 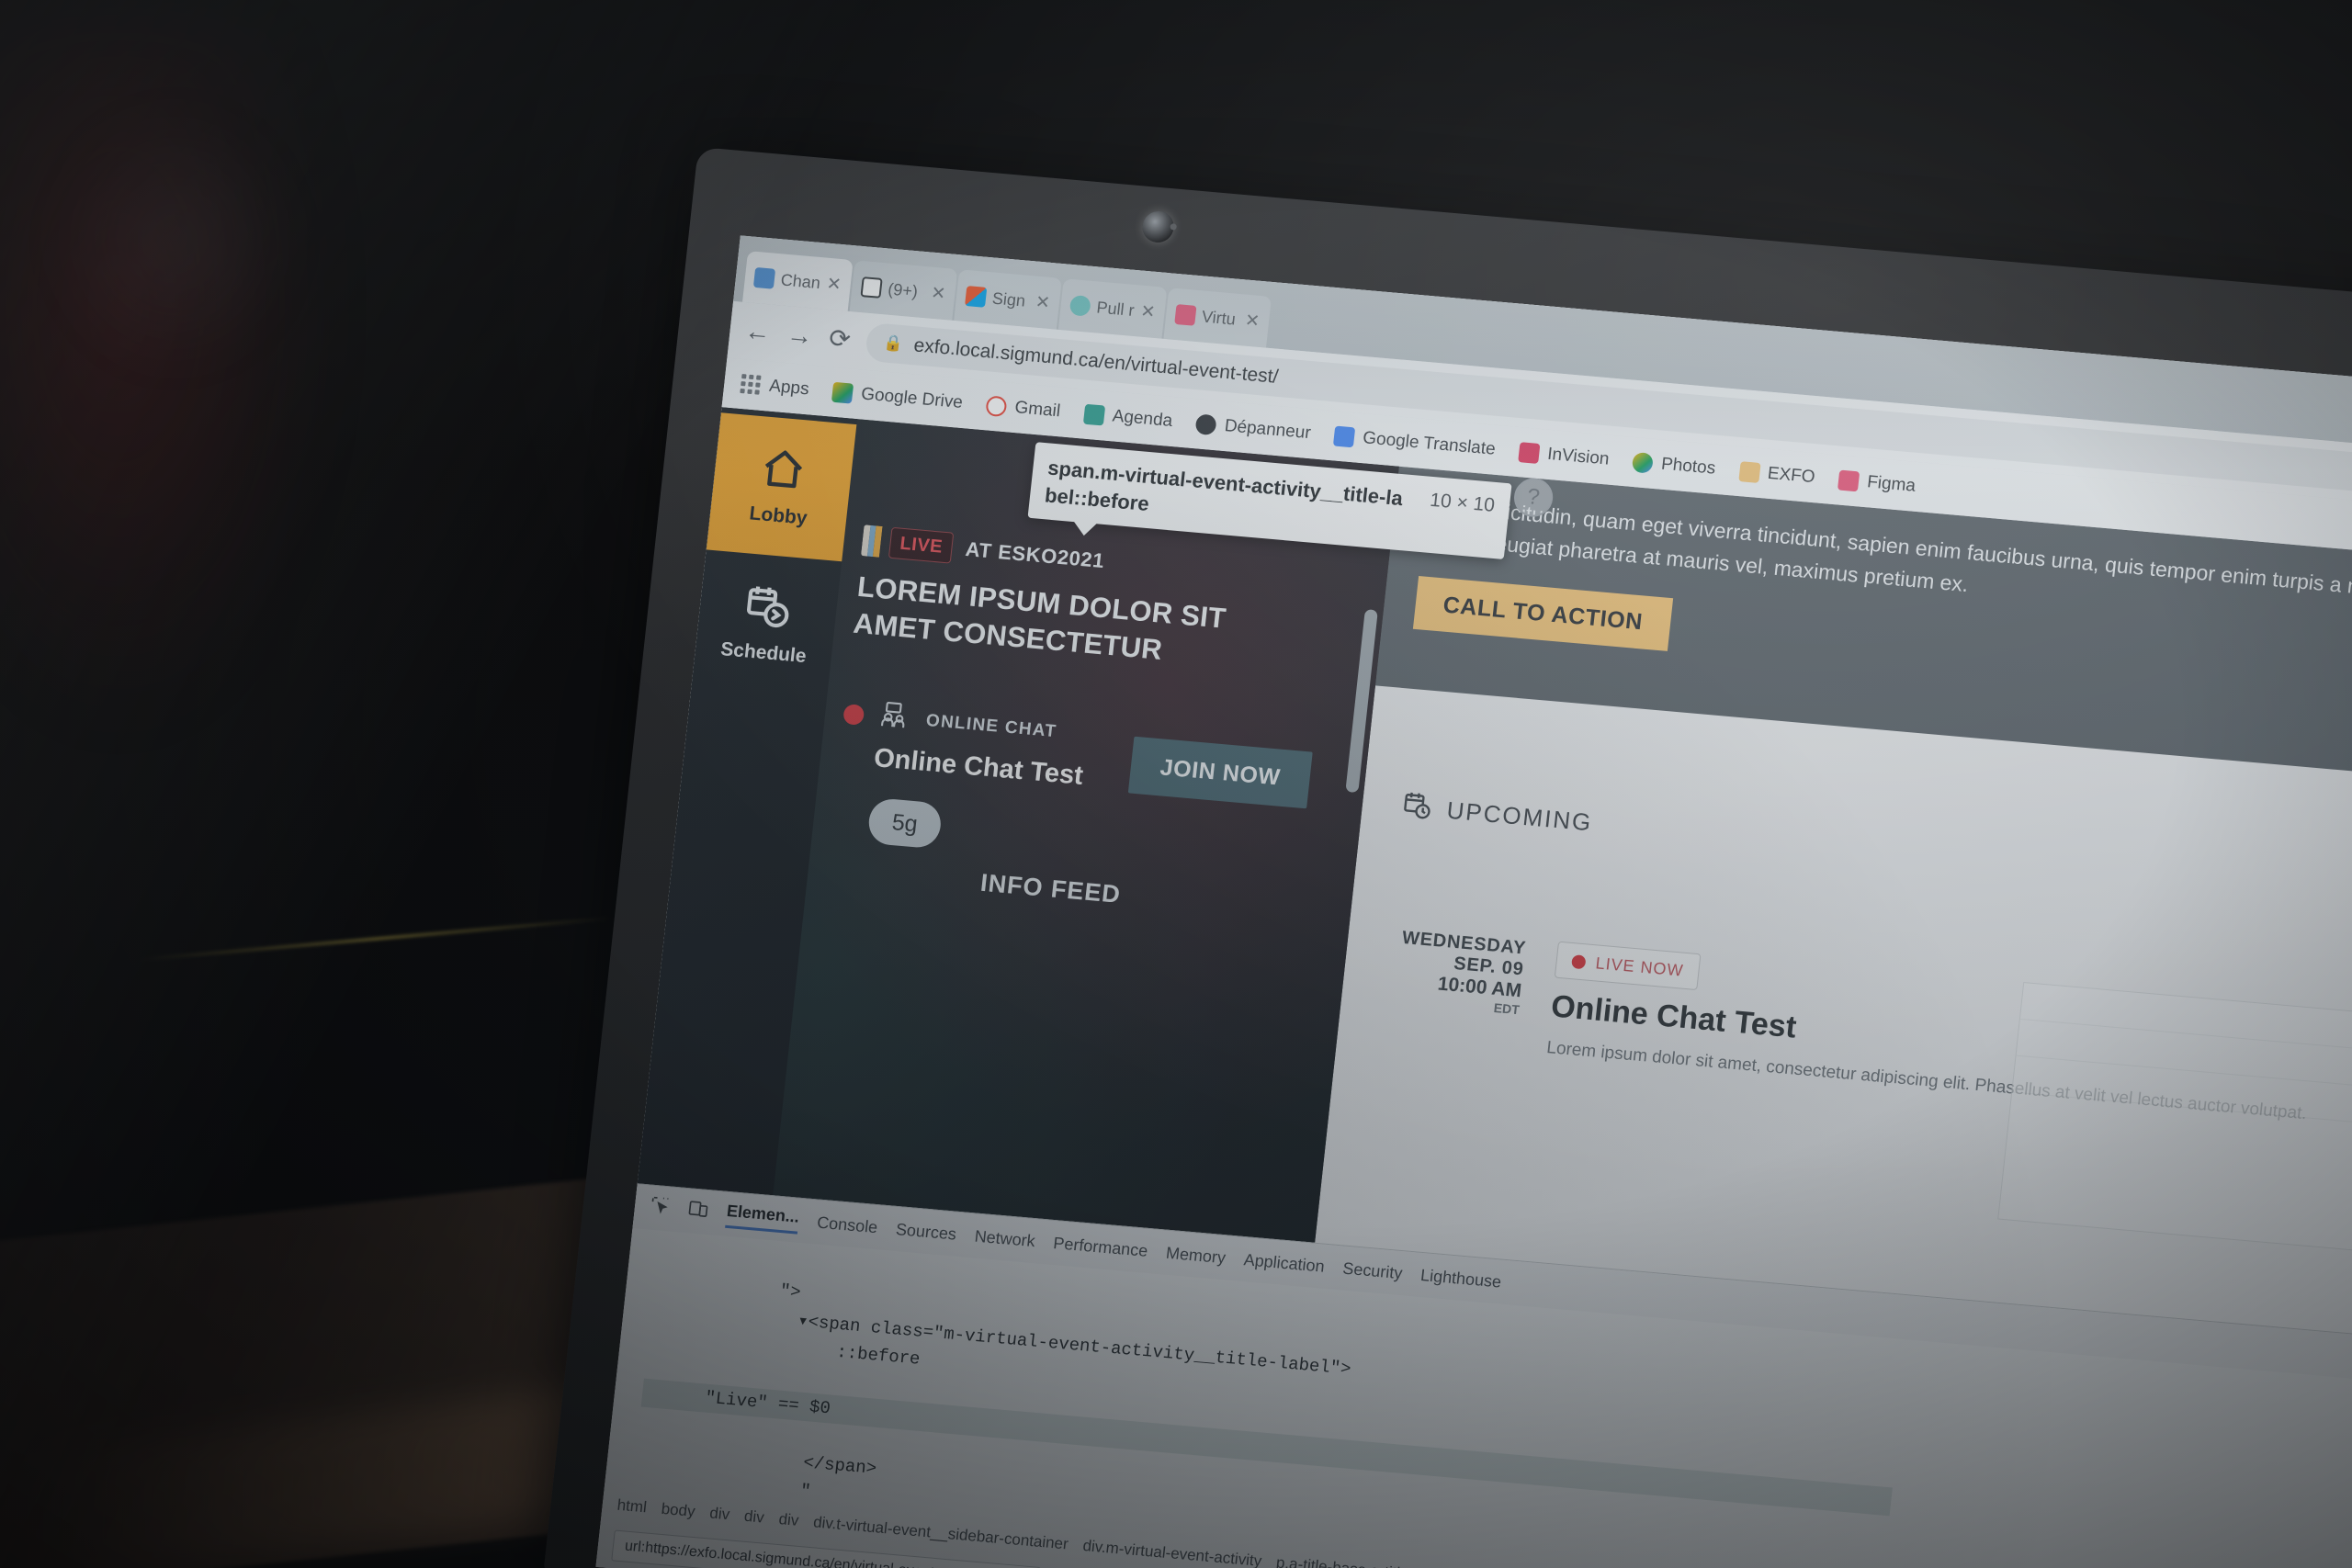 I want to click on calendar-clock-icon, so click(x=1417, y=808).